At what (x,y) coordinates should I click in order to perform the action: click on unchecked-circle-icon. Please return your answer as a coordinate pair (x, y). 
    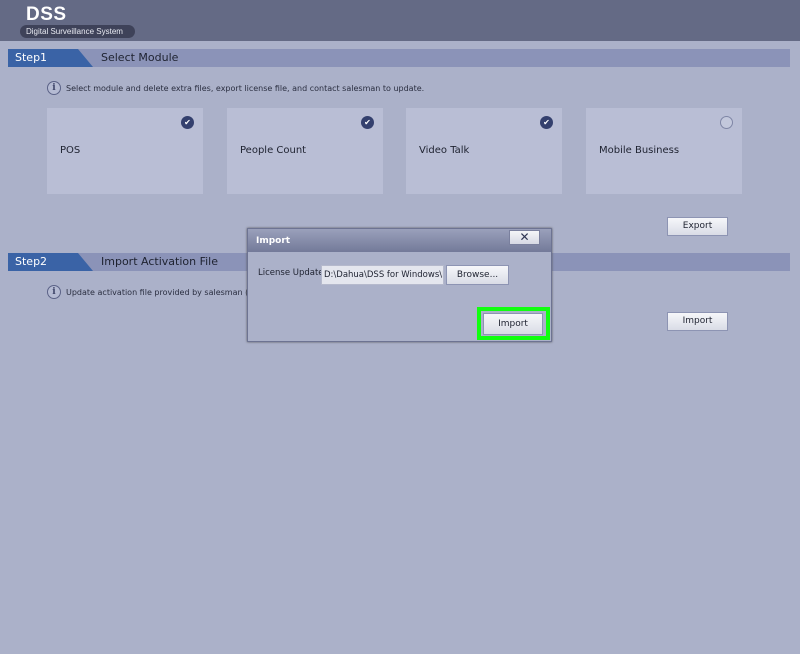
    Looking at the image, I should click on (726, 122).